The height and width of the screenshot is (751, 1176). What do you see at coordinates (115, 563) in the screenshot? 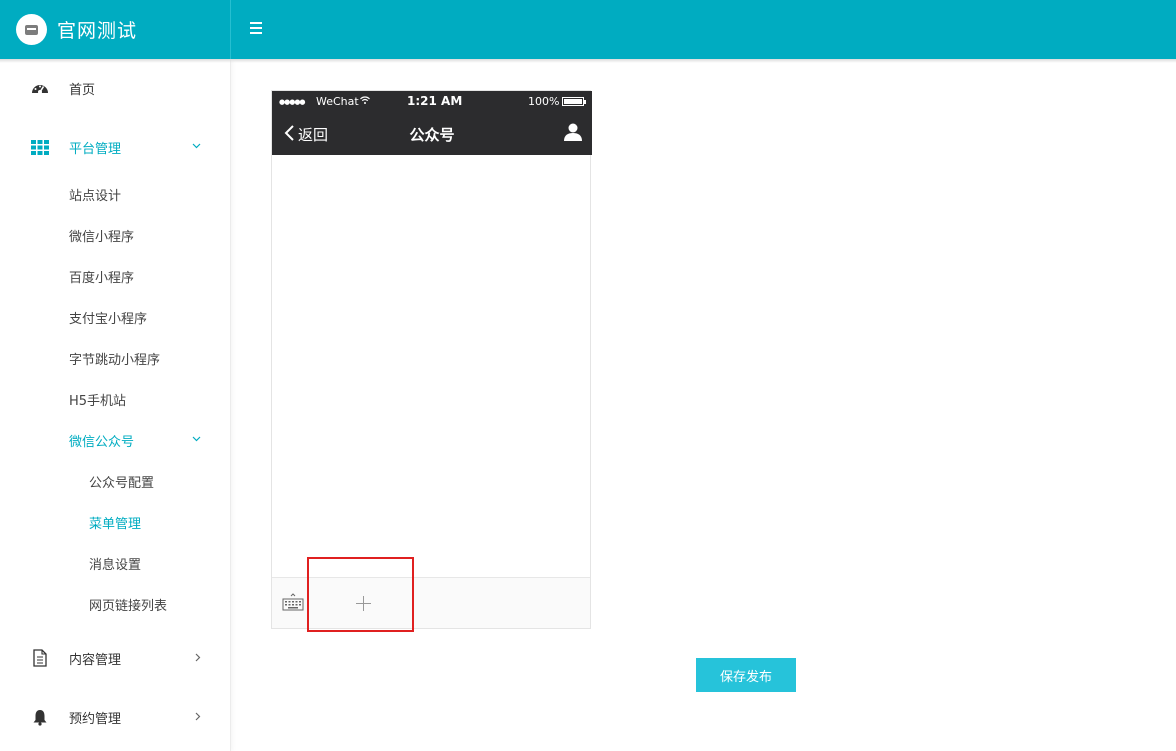
I see `sidebar-subitem-message-settings: 消息设置` at bounding box center [115, 563].